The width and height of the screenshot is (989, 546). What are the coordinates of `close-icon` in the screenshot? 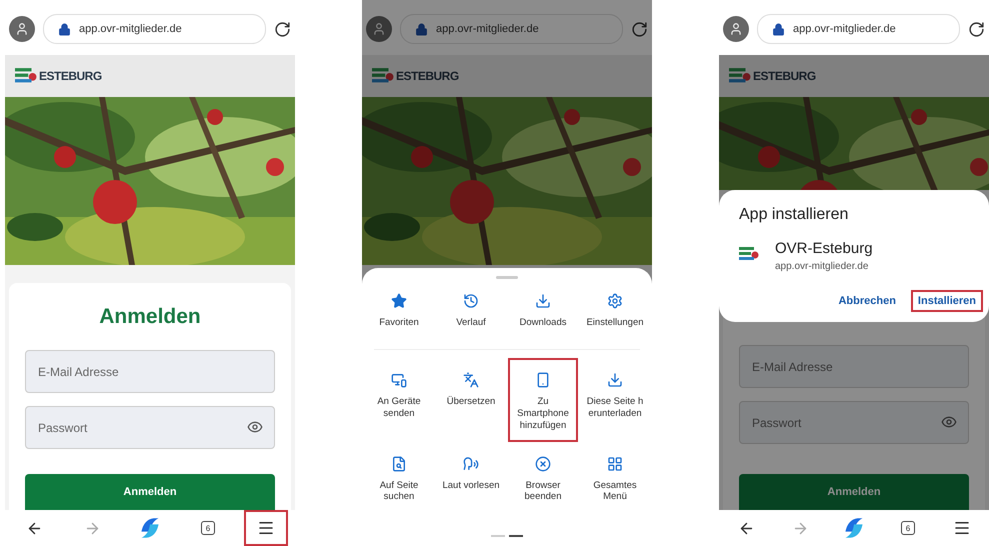 It's located at (543, 464).